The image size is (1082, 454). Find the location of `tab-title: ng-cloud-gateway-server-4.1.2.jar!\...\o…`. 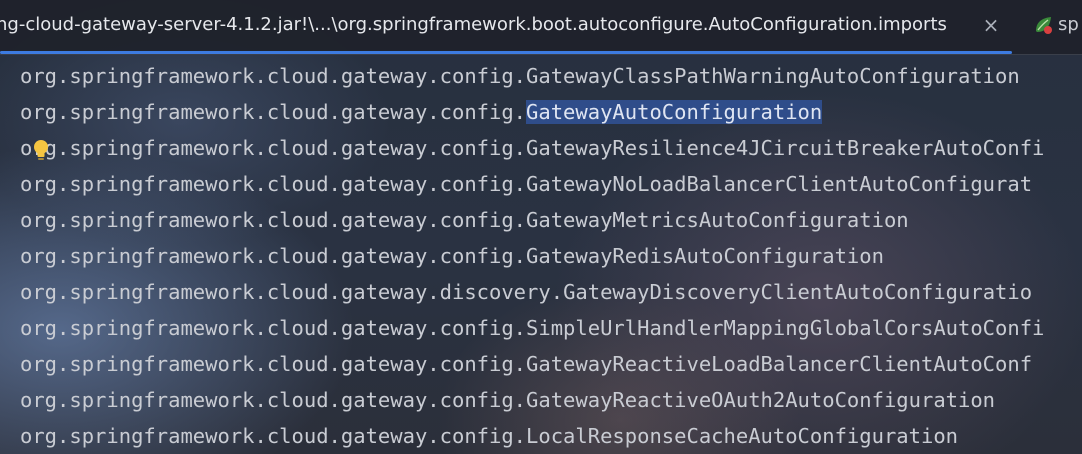

tab-title: ng-cloud-gateway-server-4.1.2.jar!\...\o… is located at coordinates (473, 24).